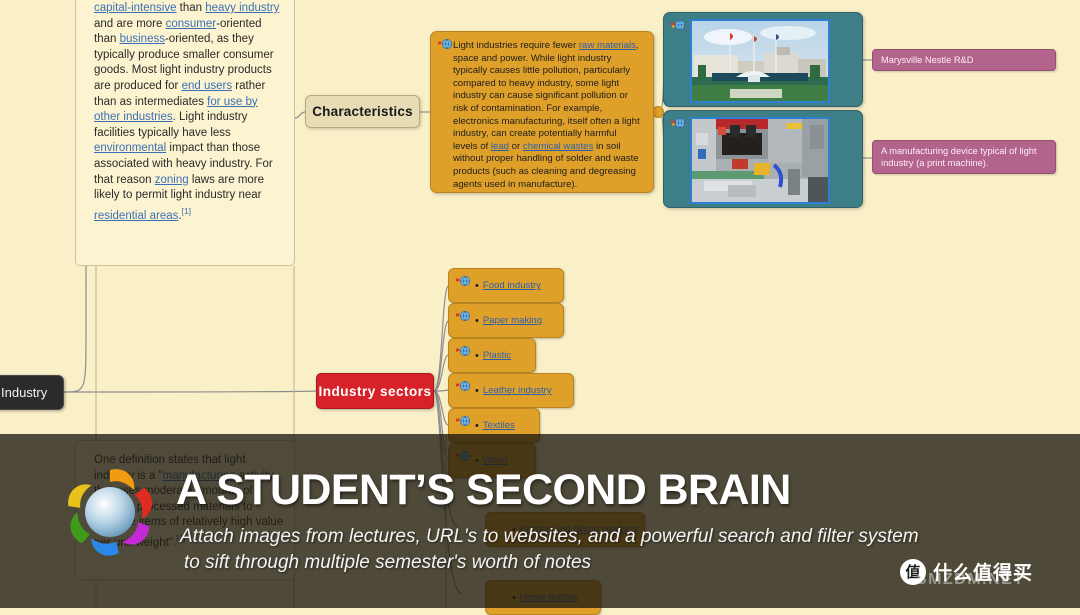 This screenshot has width=1080, height=615. I want to click on caption-marysville: Marysville Nestle R&D, so click(964, 60).